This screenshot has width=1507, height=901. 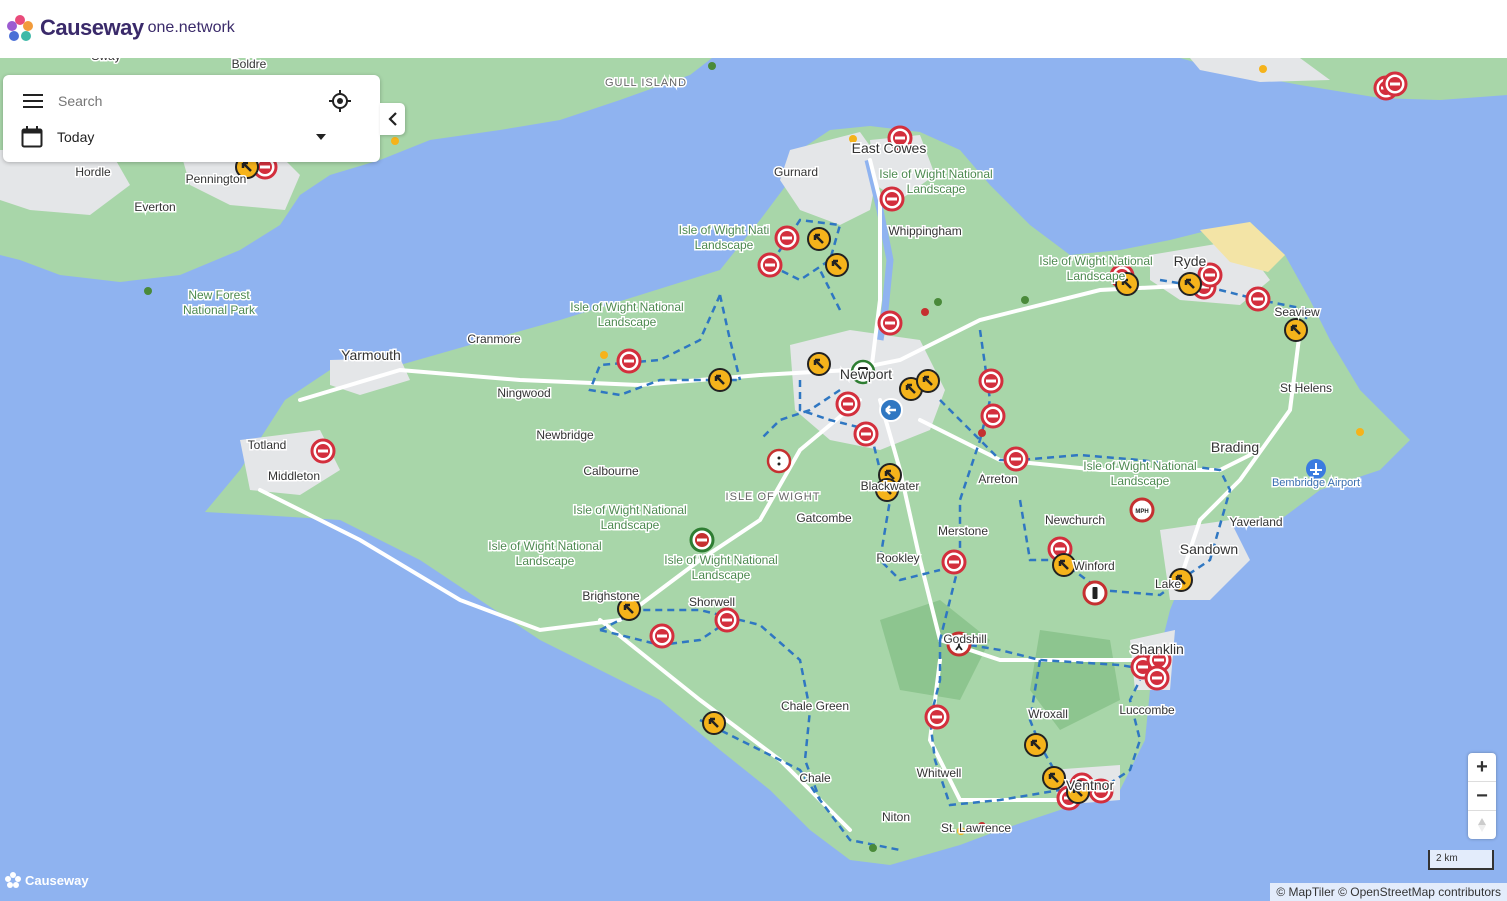 I want to click on search-panel: Today, so click(x=191, y=118).